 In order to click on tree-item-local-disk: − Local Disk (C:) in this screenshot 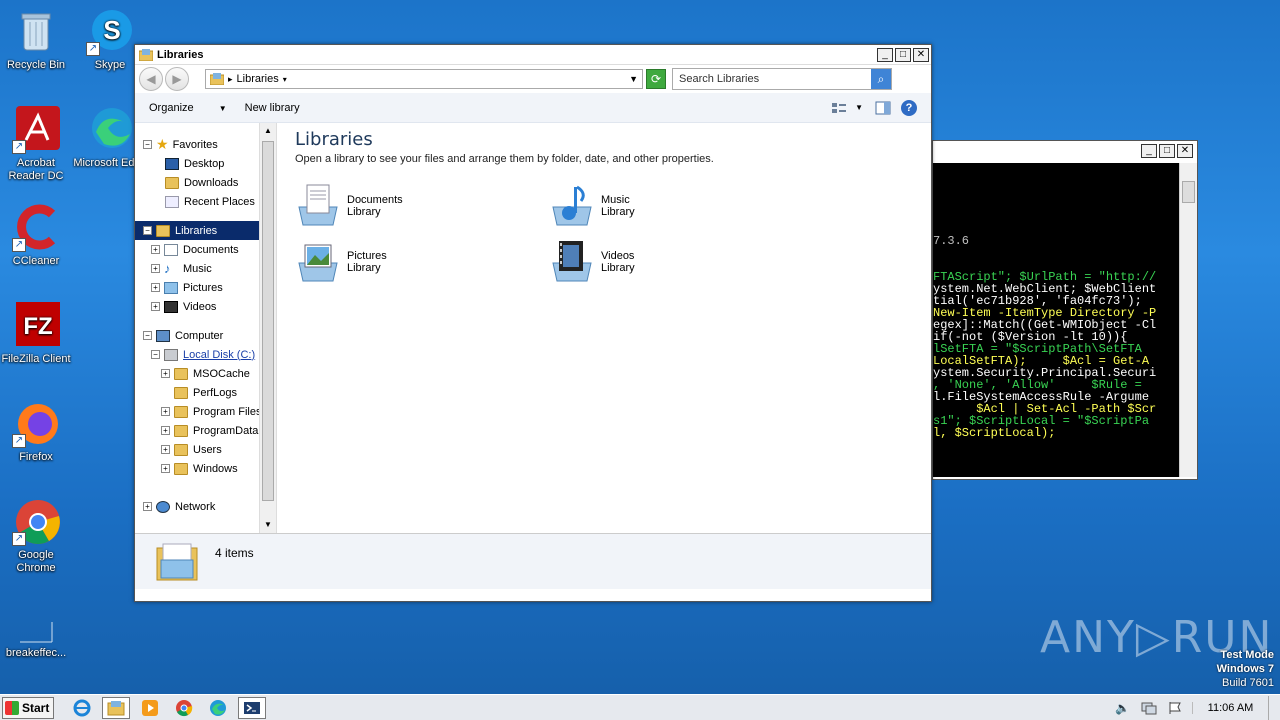, I will do `click(205, 354)`.